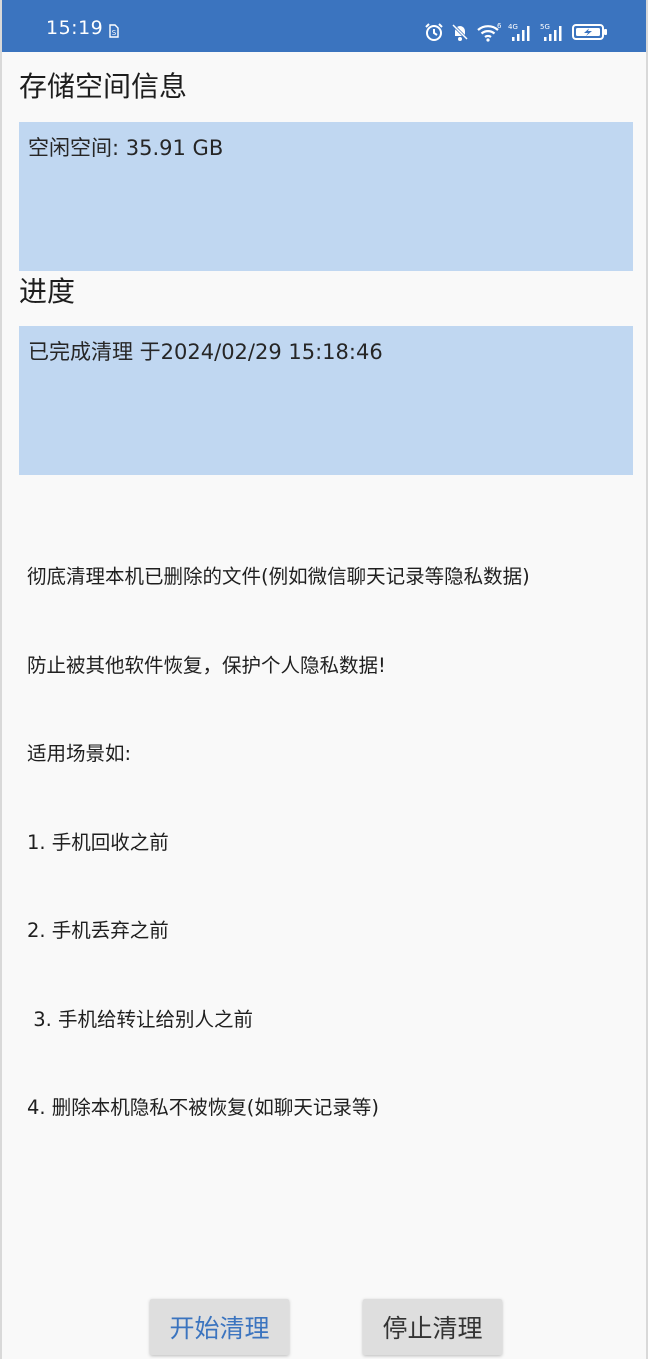 The image size is (648, 1359). I want to click on start-clean-button: 开始清理, so click(219, 1327).